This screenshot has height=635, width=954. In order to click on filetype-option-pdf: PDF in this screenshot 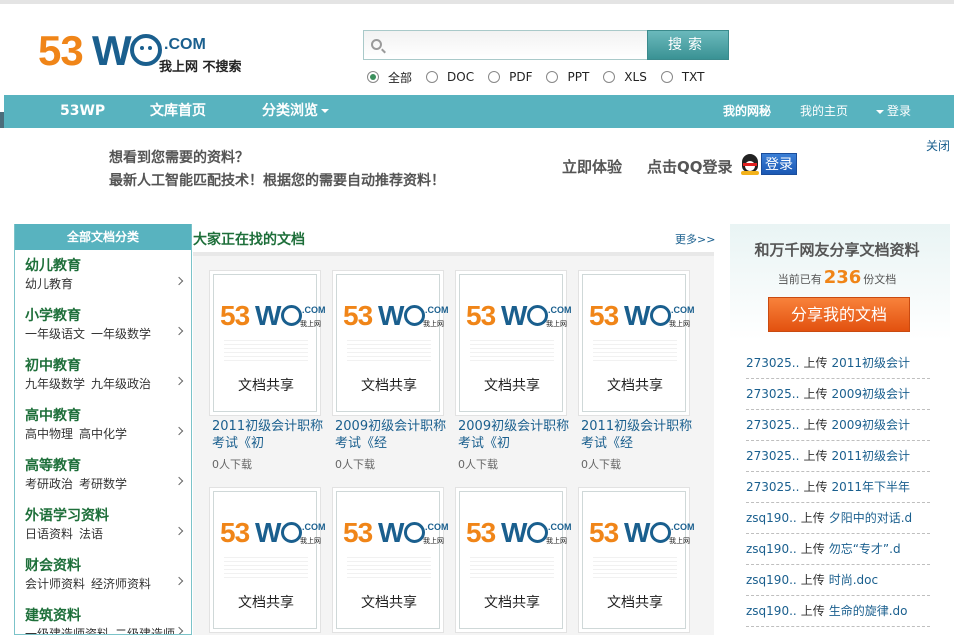, I will do `click(510, 77)`.